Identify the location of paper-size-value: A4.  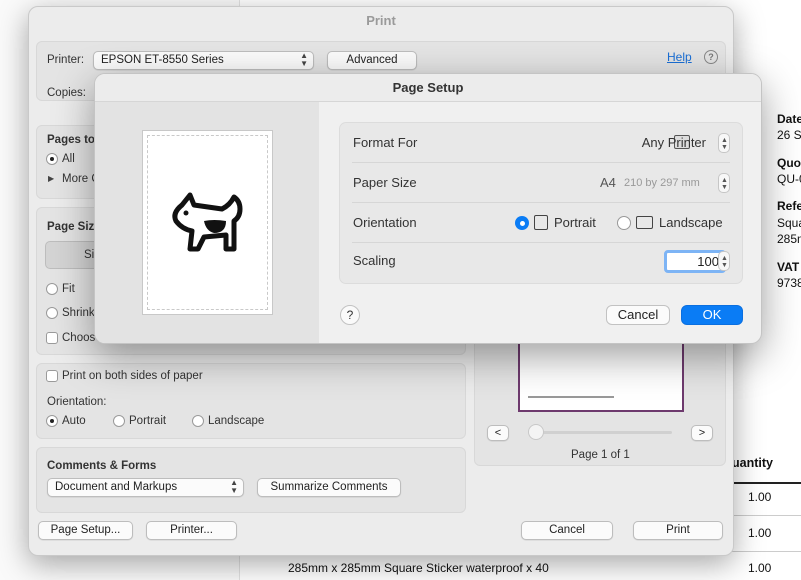
(608, 182).